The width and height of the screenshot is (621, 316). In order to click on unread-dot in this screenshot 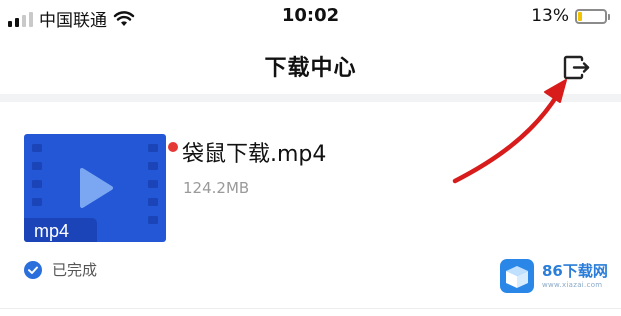, I will do `click(173, 147)`.